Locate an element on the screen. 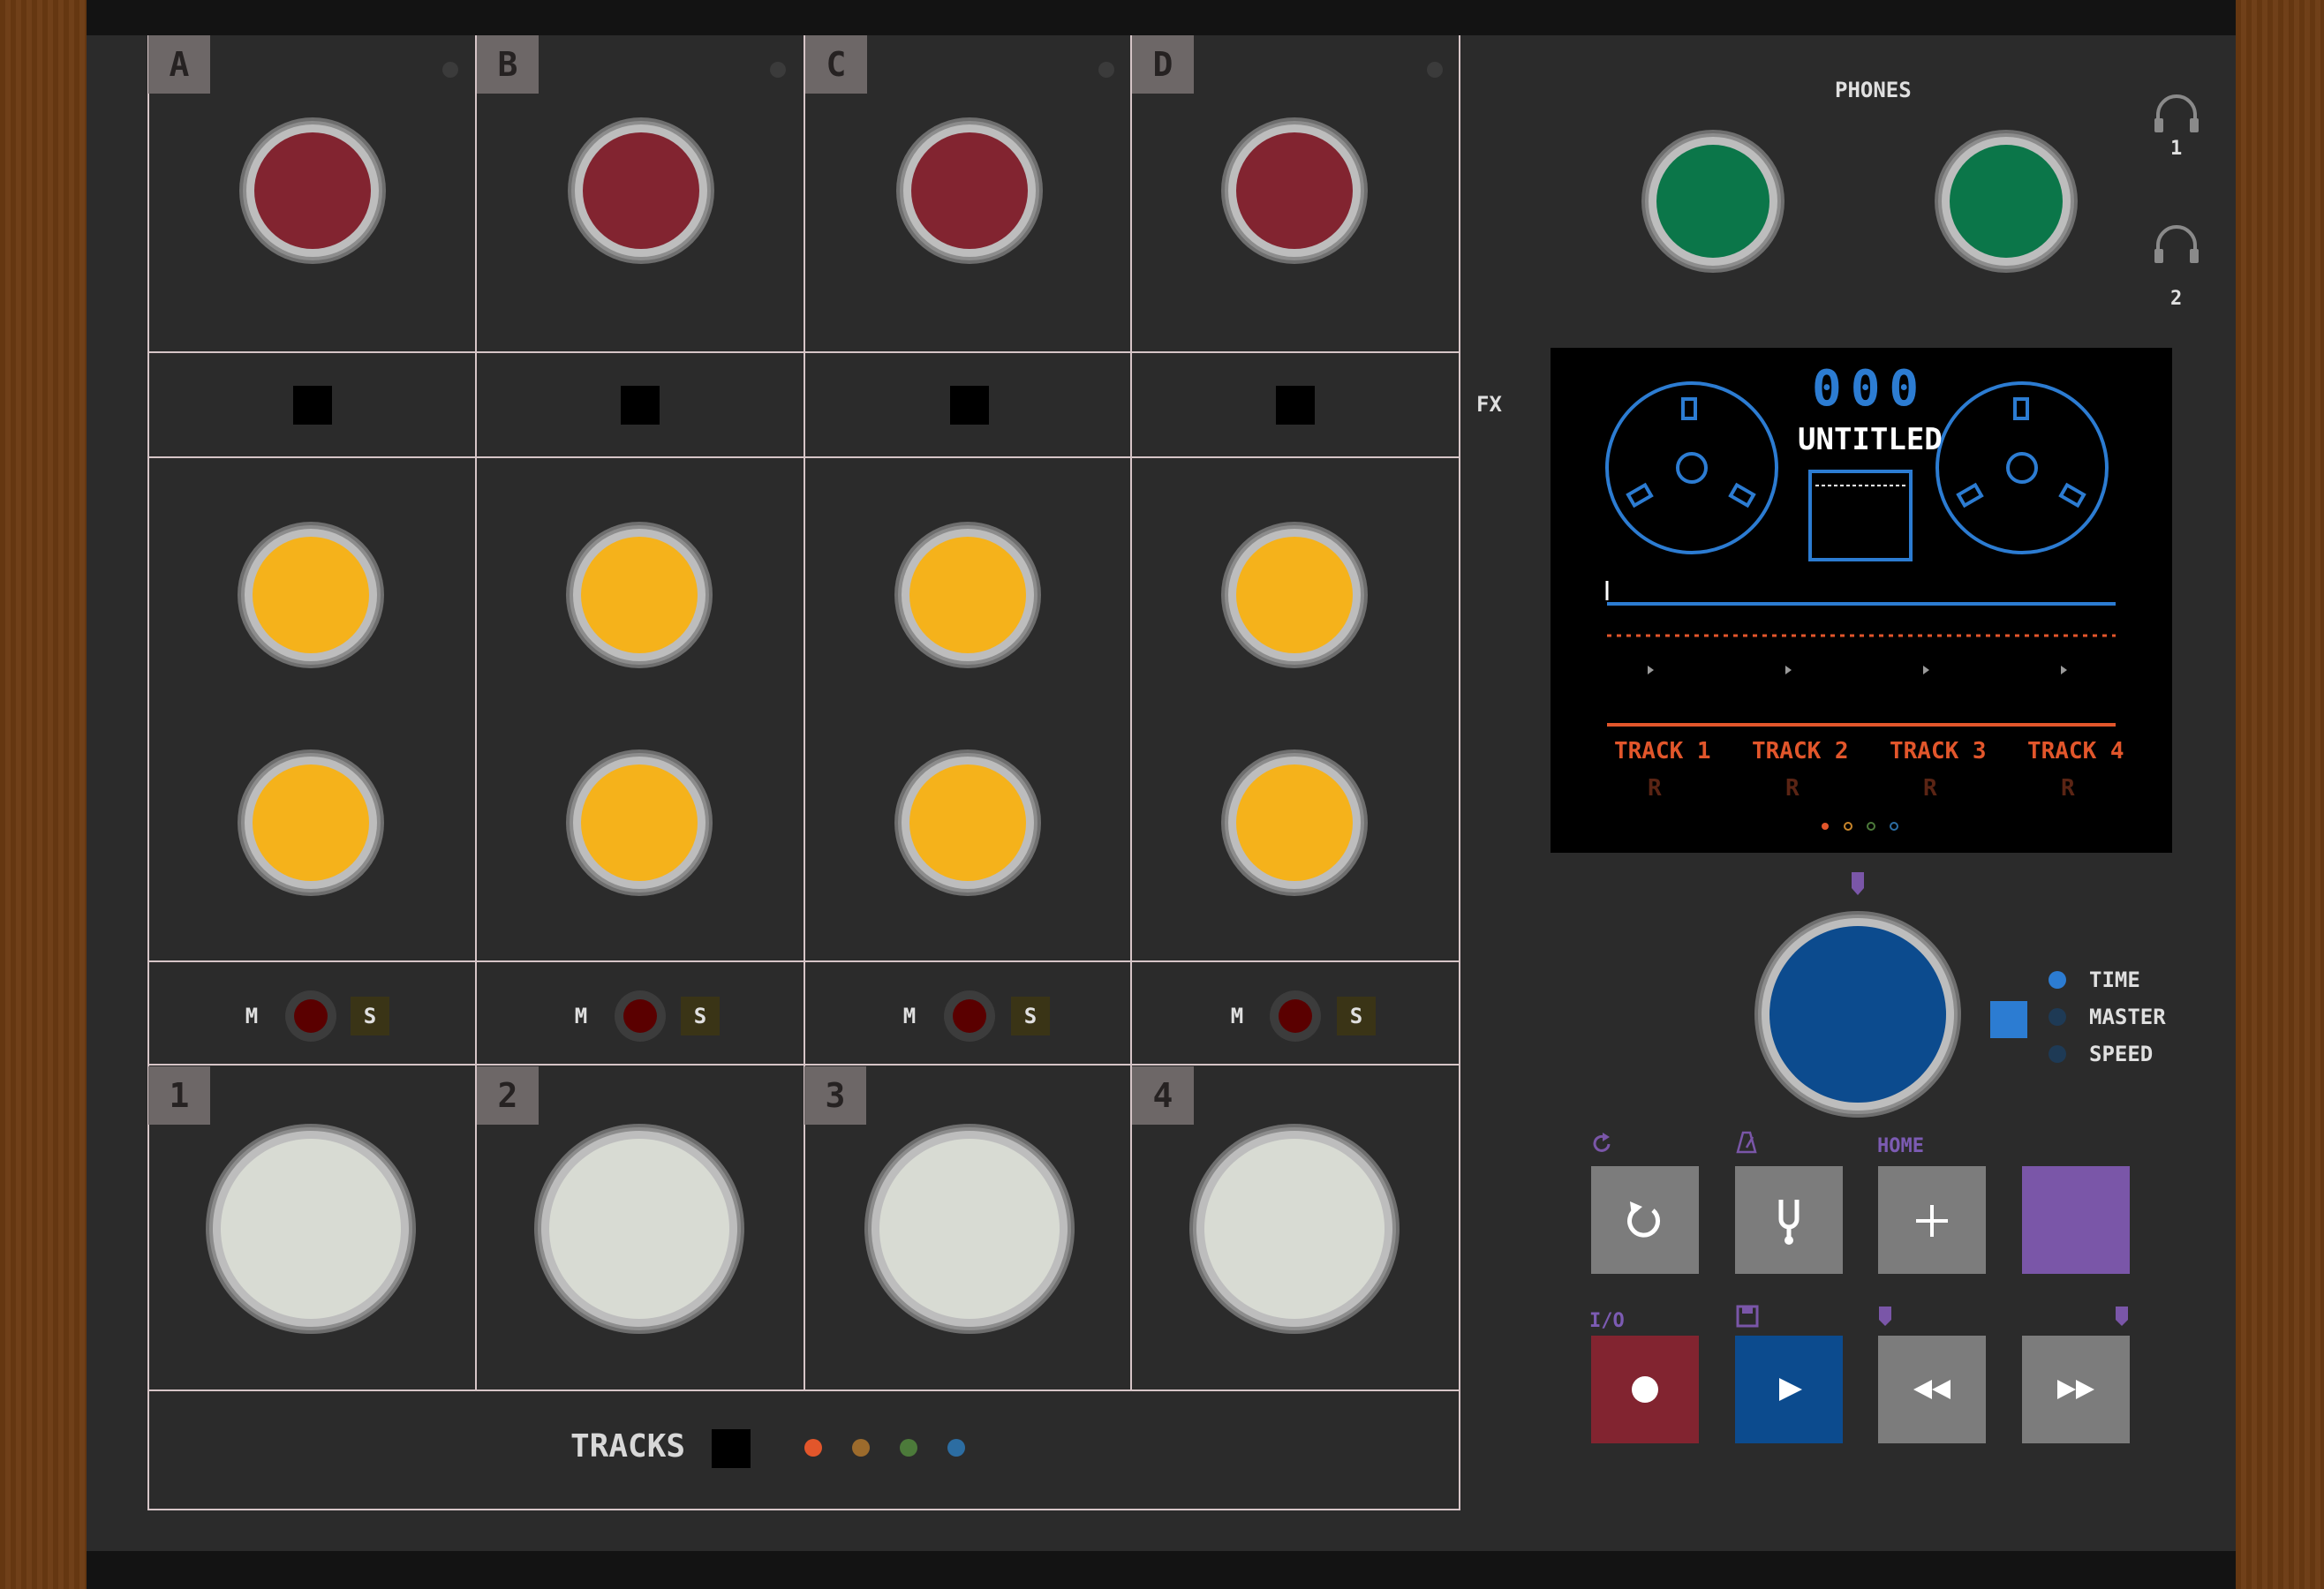  channel-a-fx-send-button is located at coordinates (312, 406).